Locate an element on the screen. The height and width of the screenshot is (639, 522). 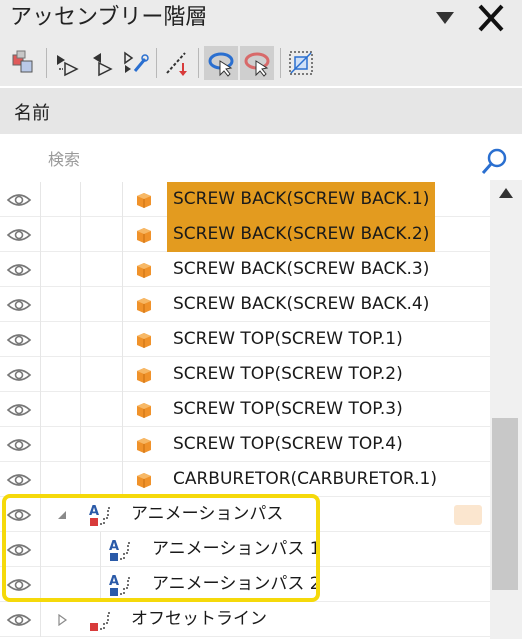
column-header: 名前 is located at coordinates (261, 111).